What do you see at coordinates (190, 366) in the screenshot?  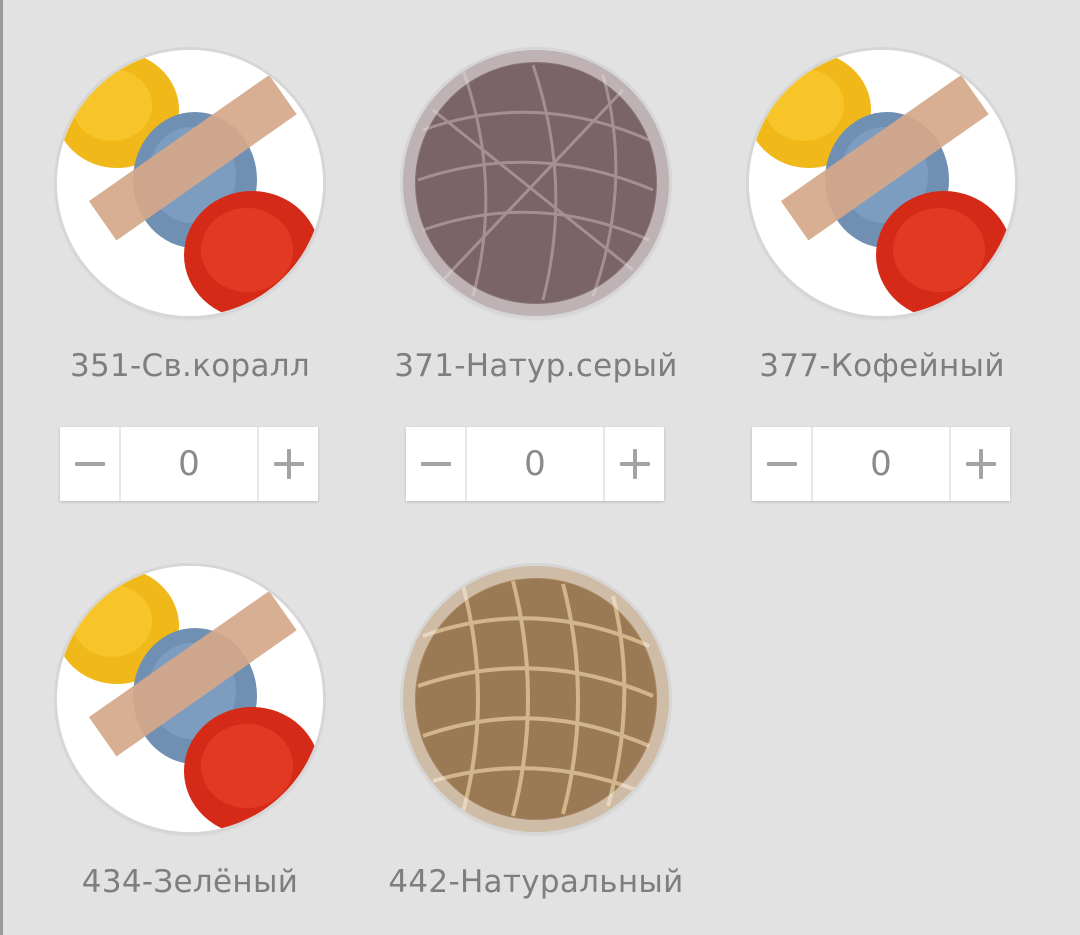 I see `product-label: 351-Св.коралл` at bounding box center [190, 366].